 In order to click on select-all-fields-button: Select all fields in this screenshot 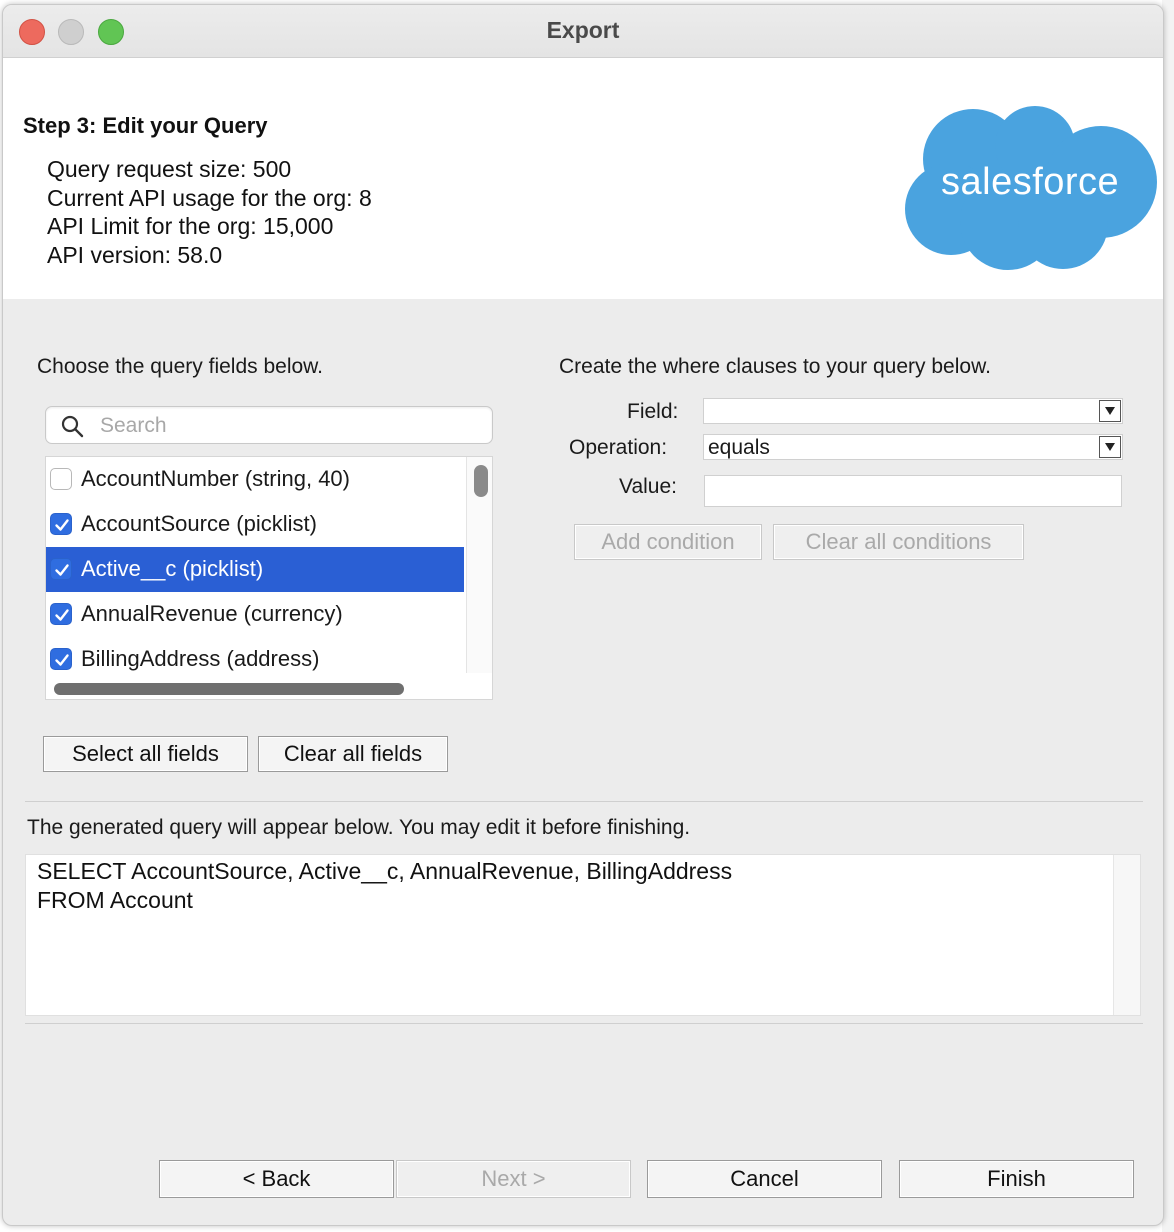, I will do `click(145, 754)`.